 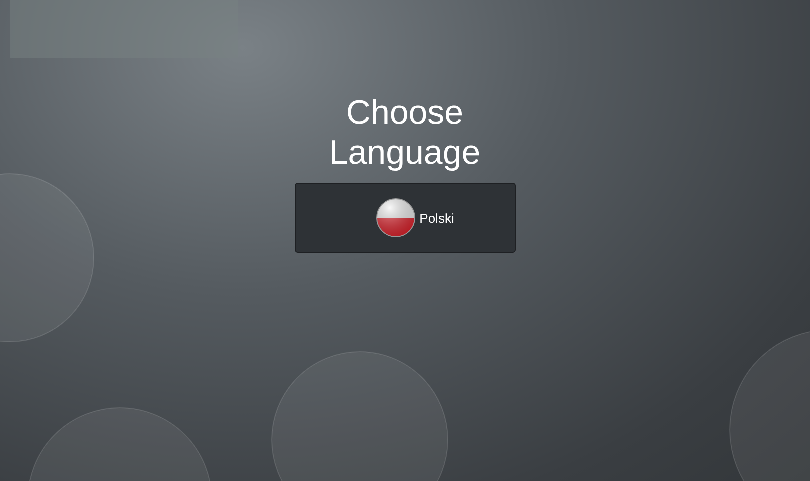 I want to click on language-button: Polski, so click(x=405, y=218).